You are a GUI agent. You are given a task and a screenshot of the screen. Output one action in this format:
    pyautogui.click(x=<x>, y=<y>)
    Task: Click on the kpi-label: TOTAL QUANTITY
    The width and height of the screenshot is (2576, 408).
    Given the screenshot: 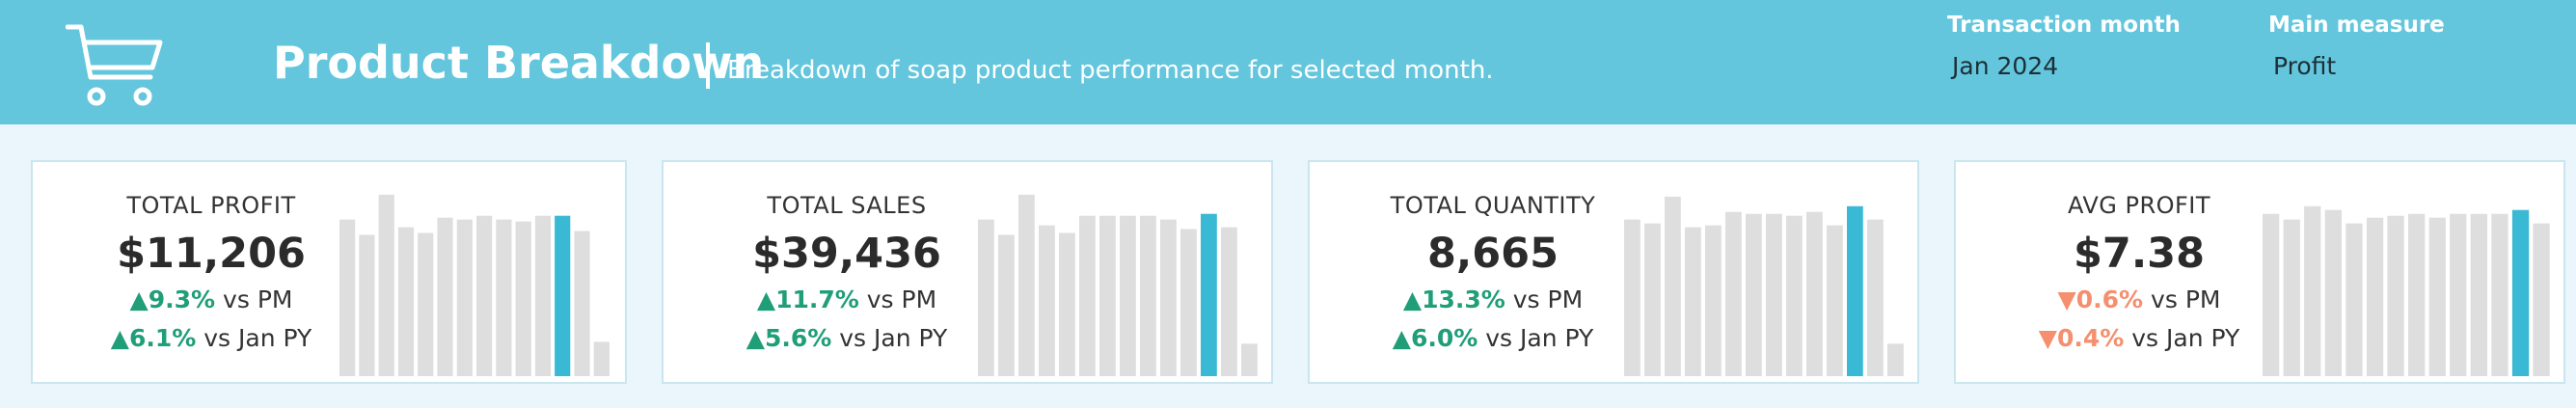 What is the action you would take?
    pyautogui.click(x=1493, y=205)
    